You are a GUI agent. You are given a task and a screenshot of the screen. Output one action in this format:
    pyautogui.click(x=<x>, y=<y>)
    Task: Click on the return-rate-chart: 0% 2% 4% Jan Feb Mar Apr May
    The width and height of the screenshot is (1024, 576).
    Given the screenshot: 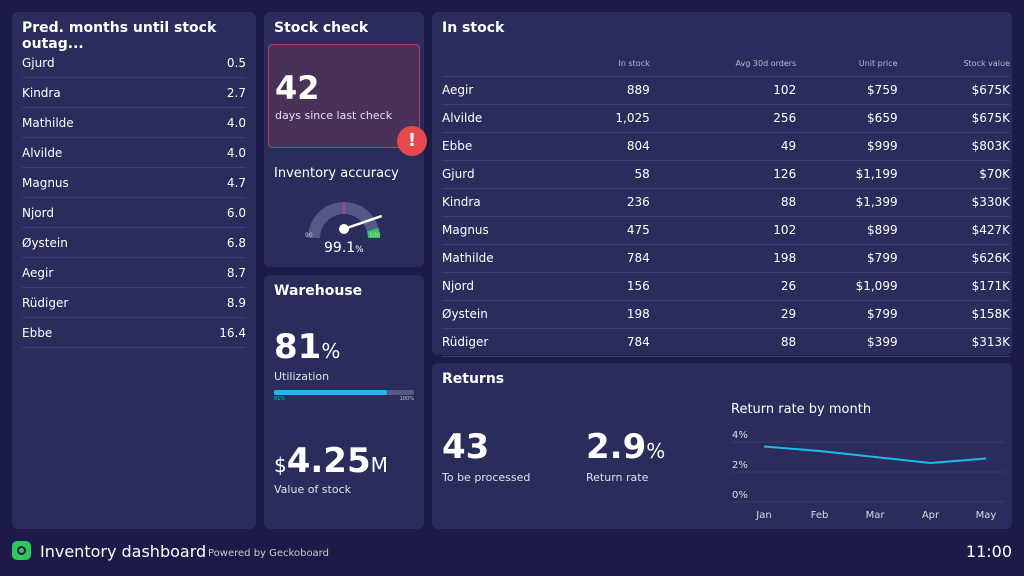 What is the action you would take?
    pyautogui.click(x=868, y=475)
    